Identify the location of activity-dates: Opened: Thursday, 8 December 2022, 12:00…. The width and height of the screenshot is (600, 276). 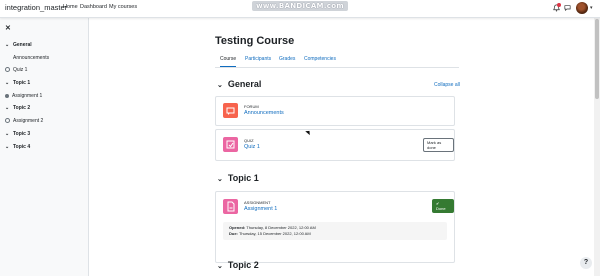
(335, 231).